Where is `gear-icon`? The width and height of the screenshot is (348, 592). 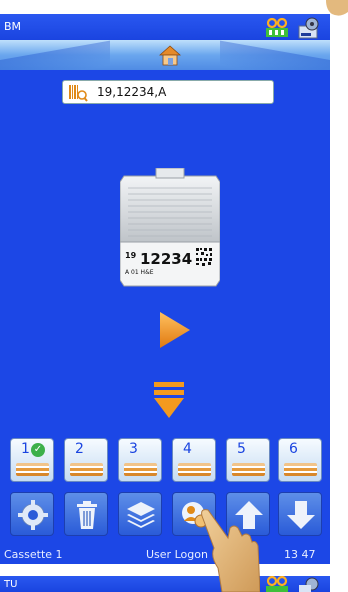 gear-icon is located at coordinates (33, 515).